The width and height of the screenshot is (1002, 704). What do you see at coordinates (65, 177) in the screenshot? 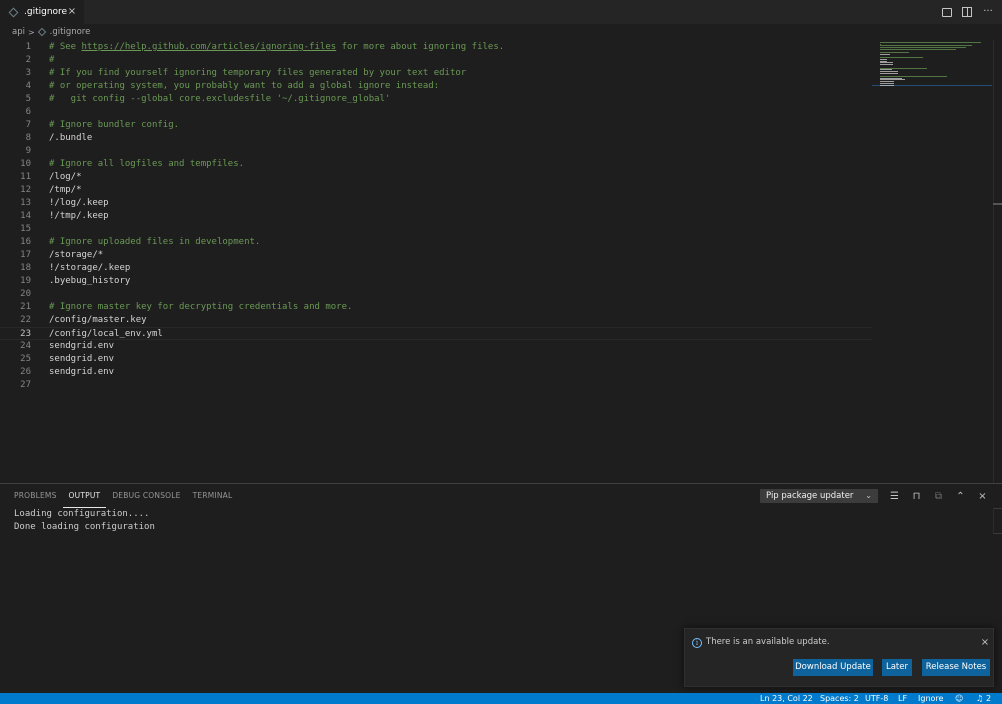
I see `code-text: /log/*` at bounding box center [65, 177].